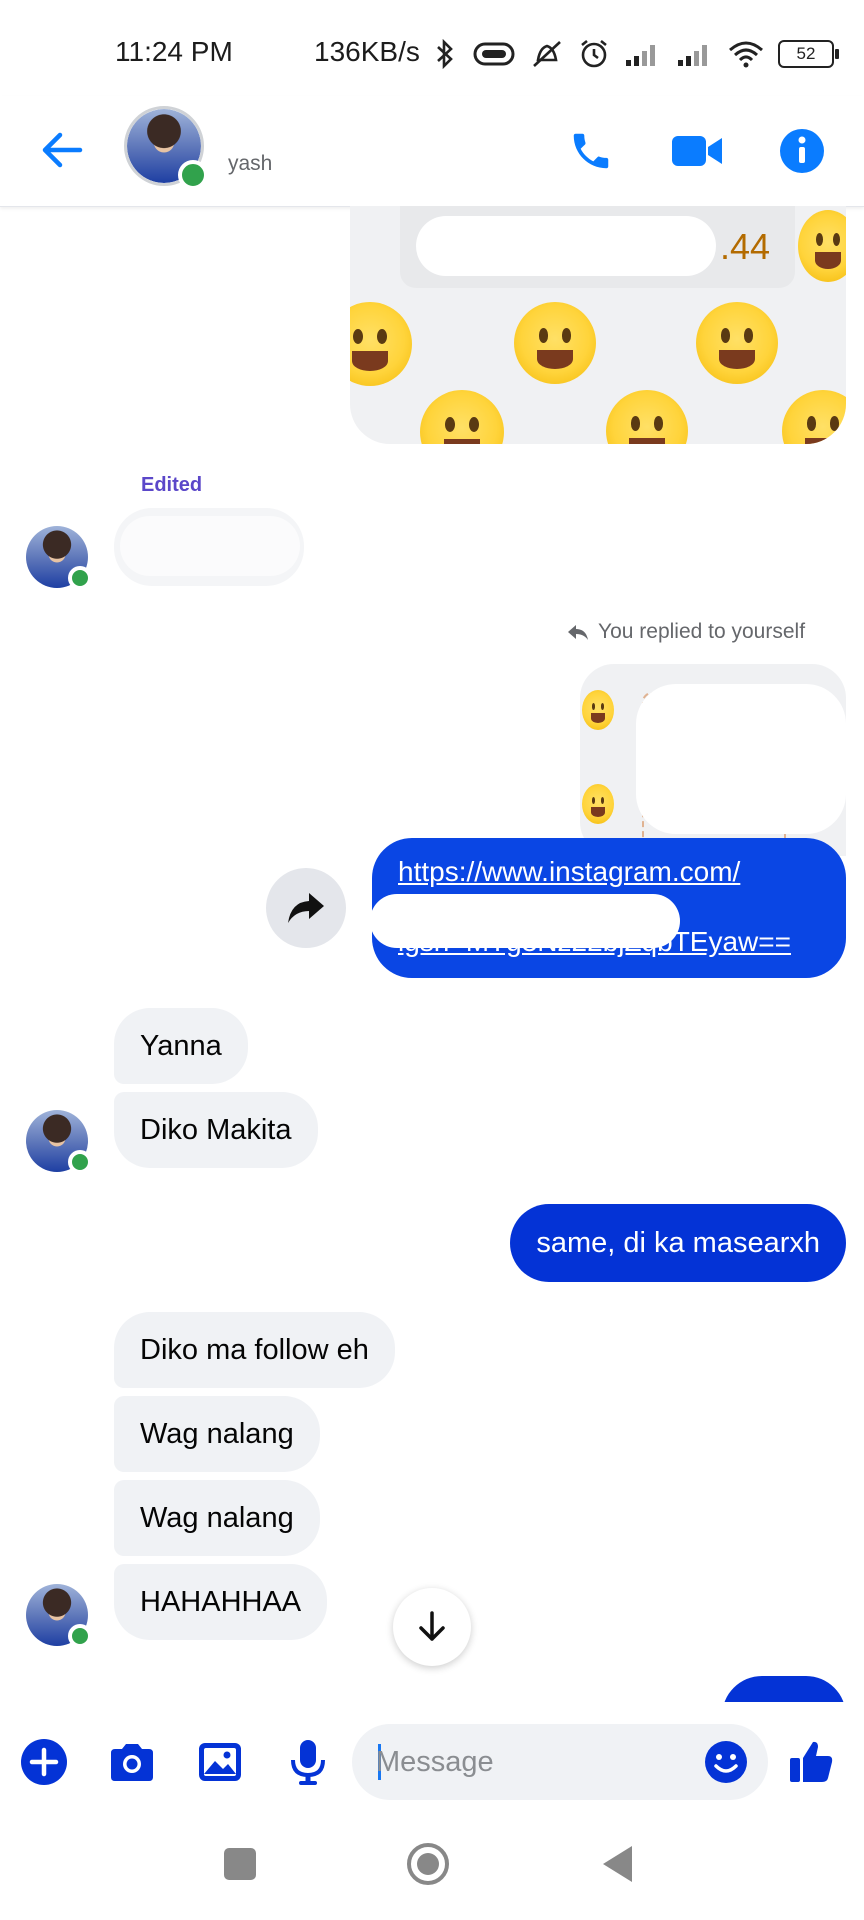  What do you see at coordinates (598, 325) in the screenshot?
I see `sent-image: .44` at bounding box center [598, 325].